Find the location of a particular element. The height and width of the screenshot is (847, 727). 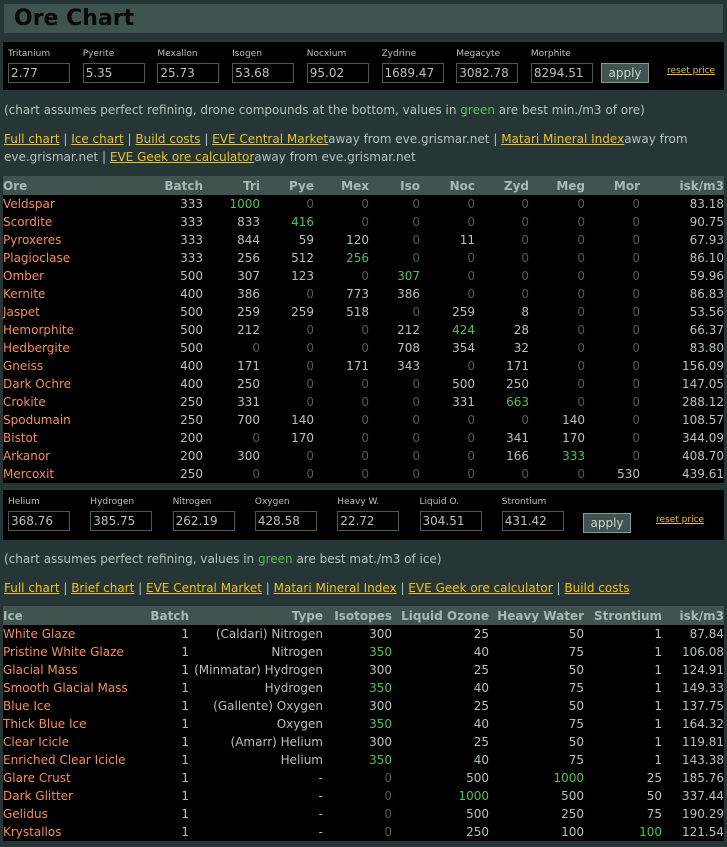

price-input: 22.72 is located at coordinates (368, 521).